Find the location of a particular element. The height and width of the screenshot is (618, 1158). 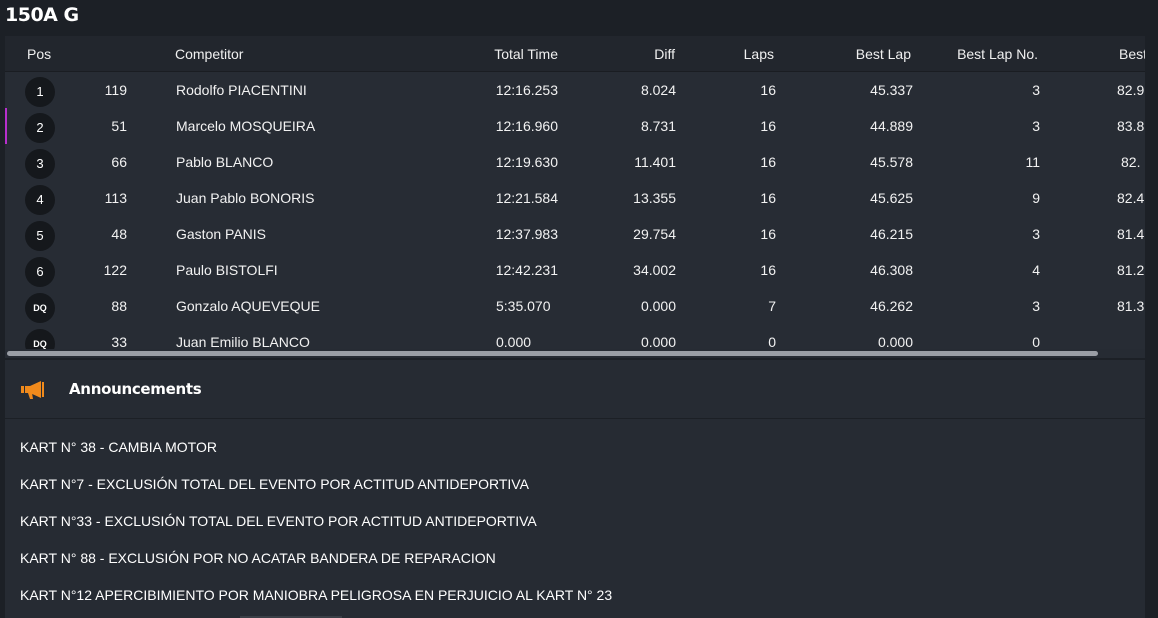

header-total-time: Total Time is located at coordinates (508, 54).